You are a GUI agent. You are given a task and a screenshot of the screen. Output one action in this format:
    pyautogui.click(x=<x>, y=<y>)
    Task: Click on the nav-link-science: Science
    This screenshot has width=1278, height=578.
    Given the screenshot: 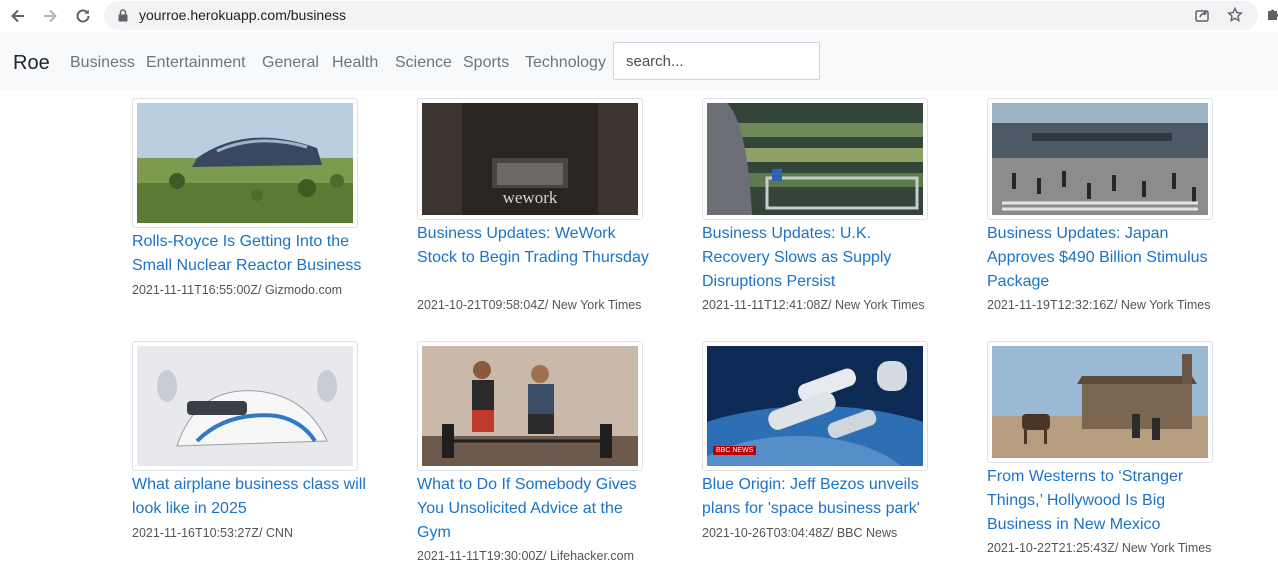 What is the action you would take?
    pyautogui.click(x=423, y=63)
    